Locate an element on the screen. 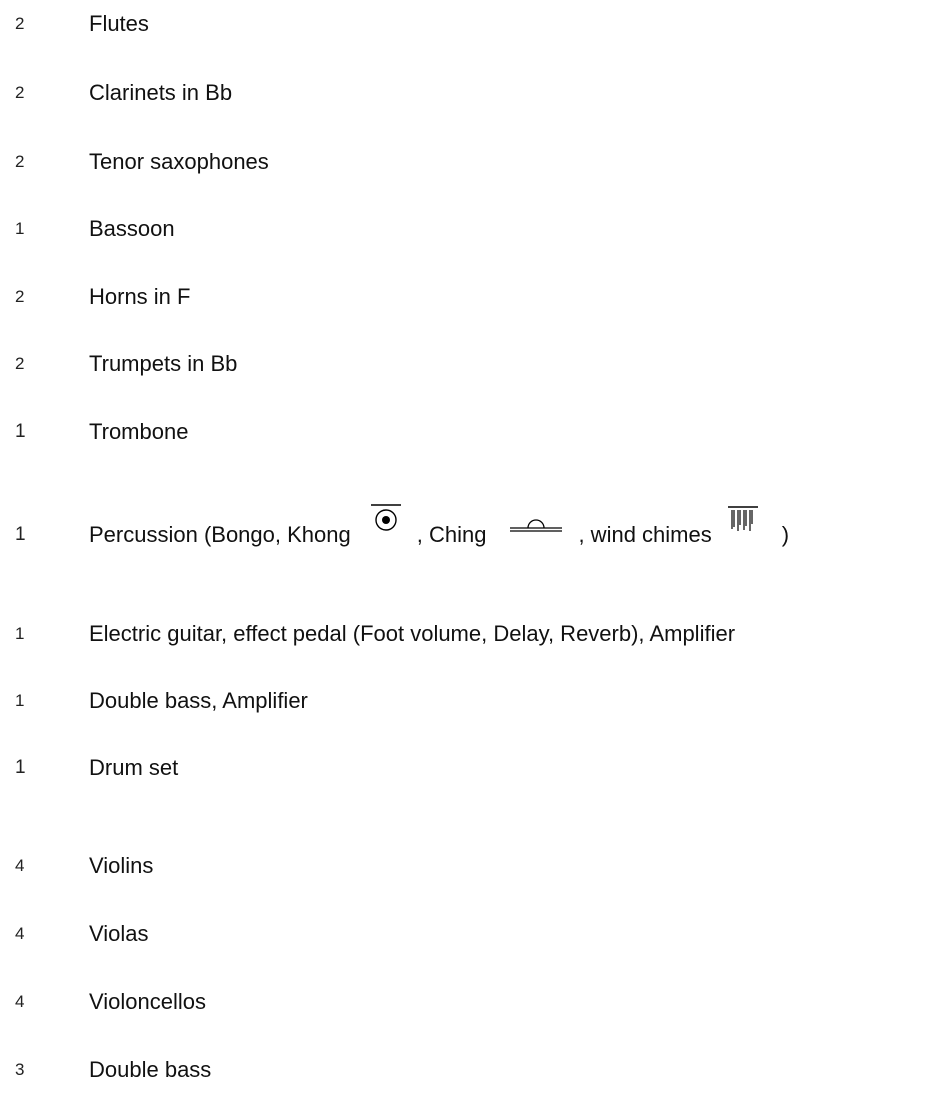 The width and height of the screenshot is (949, 1107). wind-chimes-icon is located at coordinates (743, 523).